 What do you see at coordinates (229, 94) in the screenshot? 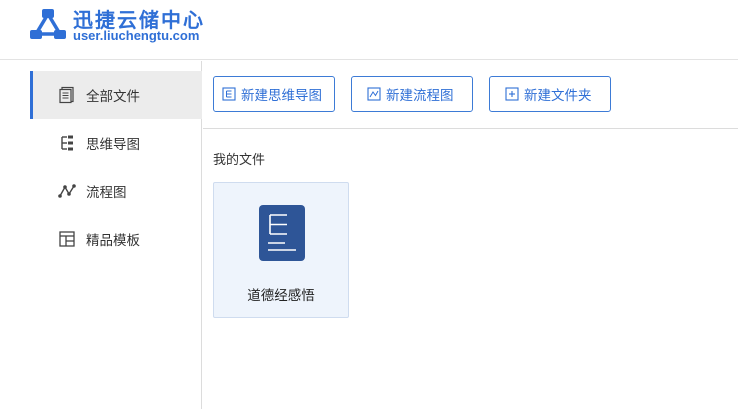
I see `new-mindmap-icon` at bounding box center [229, 94].